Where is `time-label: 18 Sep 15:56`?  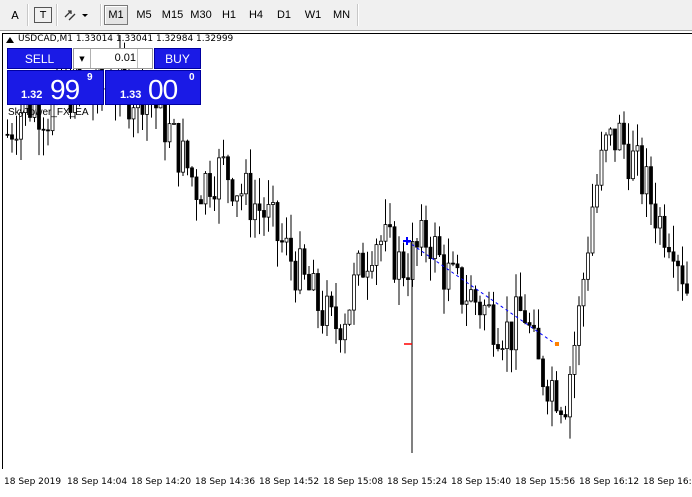
time-label: 18 Sep 15:56 is located at coordinates (545, 482).